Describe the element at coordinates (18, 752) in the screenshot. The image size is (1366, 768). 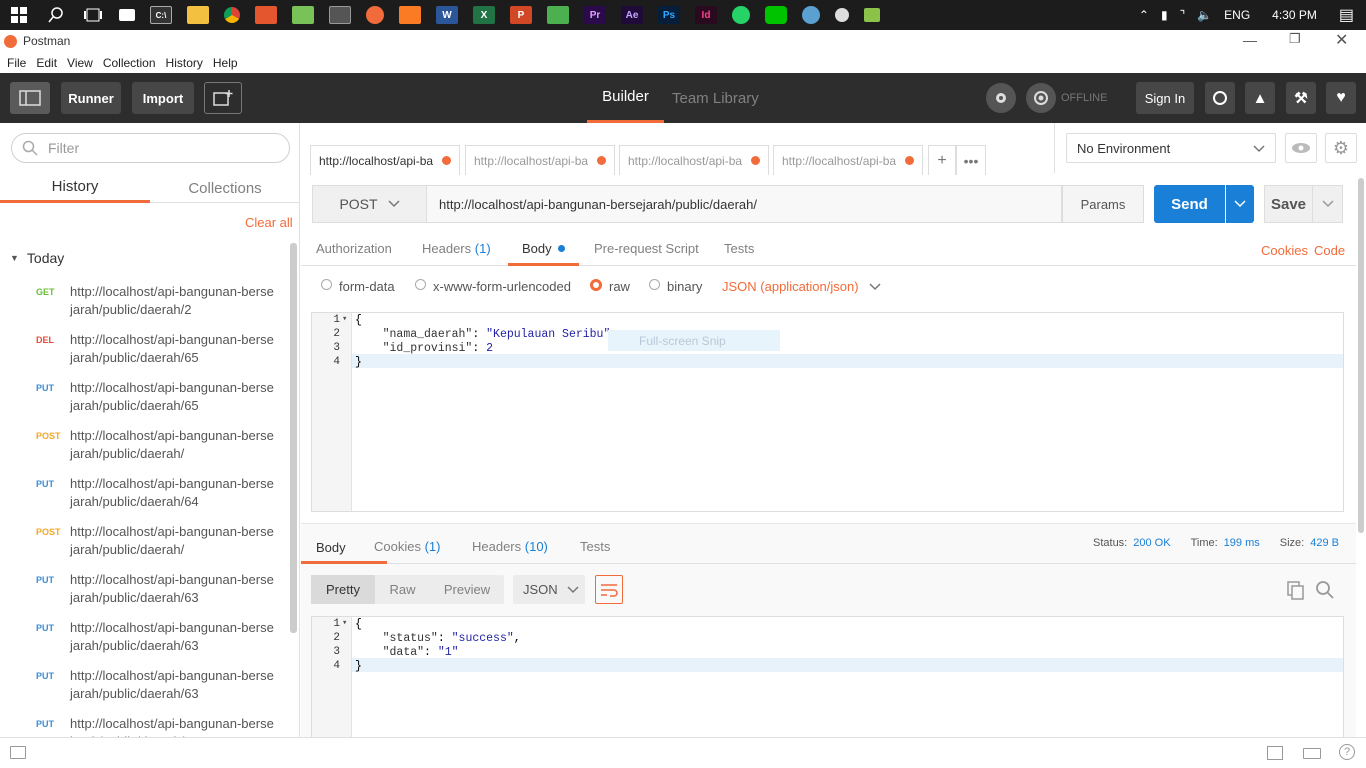
I see `console-icon` at that location.